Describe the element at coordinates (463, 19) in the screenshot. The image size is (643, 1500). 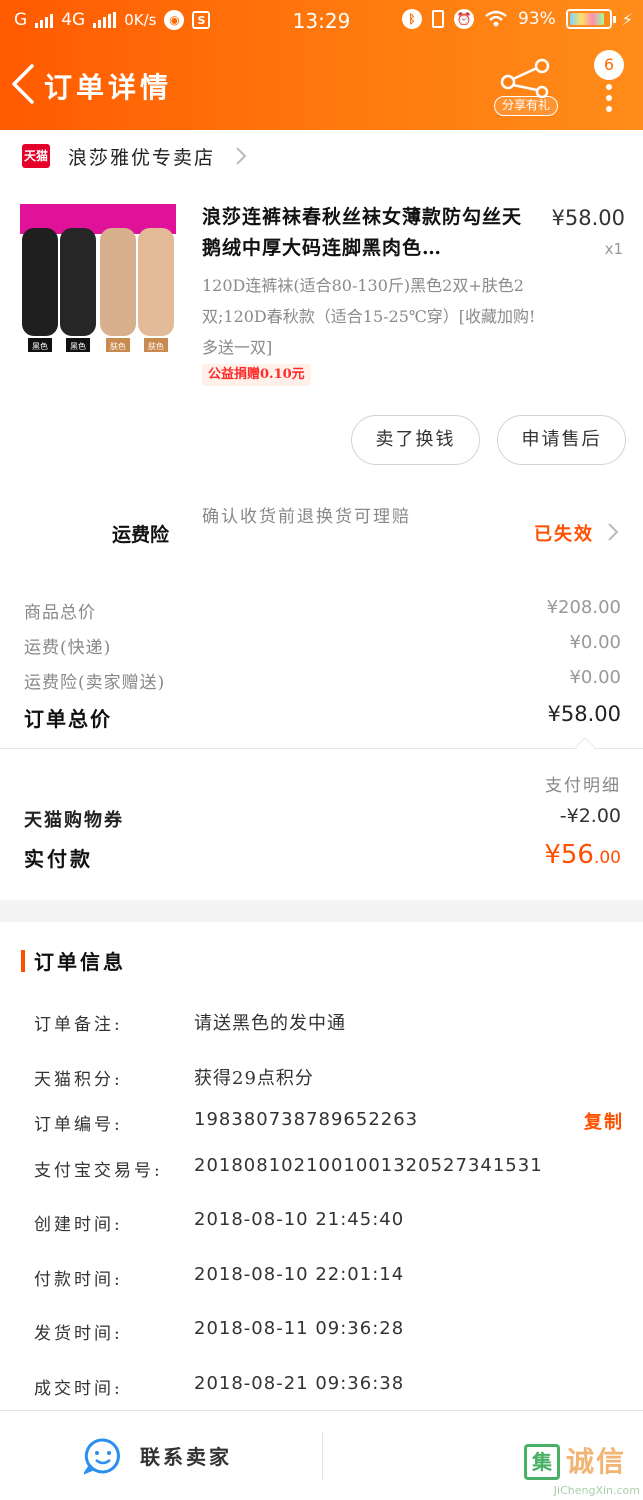
I see `alarm-icon: ⏰` at that location.